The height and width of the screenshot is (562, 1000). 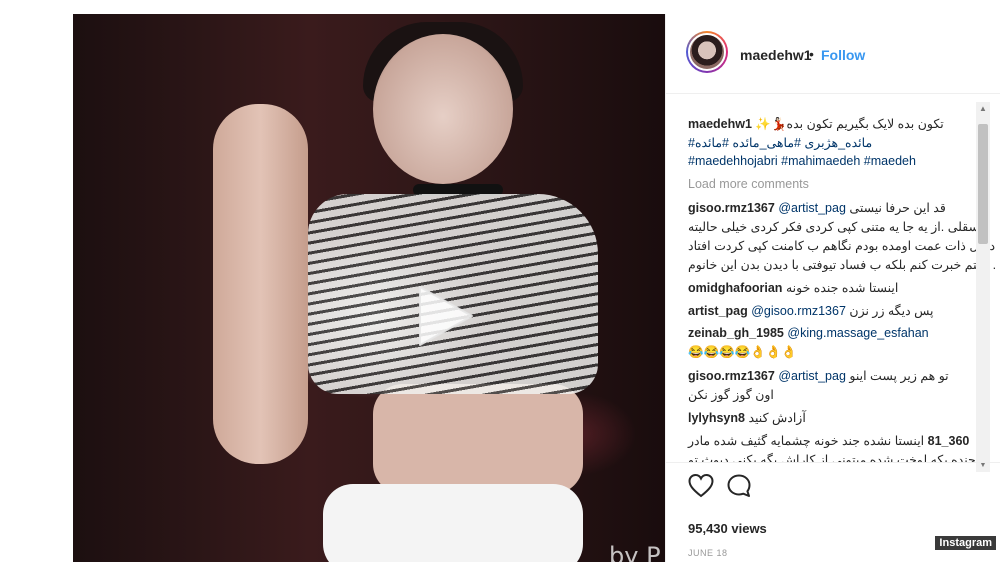 I want to click on comment-item: lylyhsyn8 آزادش کنید, so click(x=747, y=417).